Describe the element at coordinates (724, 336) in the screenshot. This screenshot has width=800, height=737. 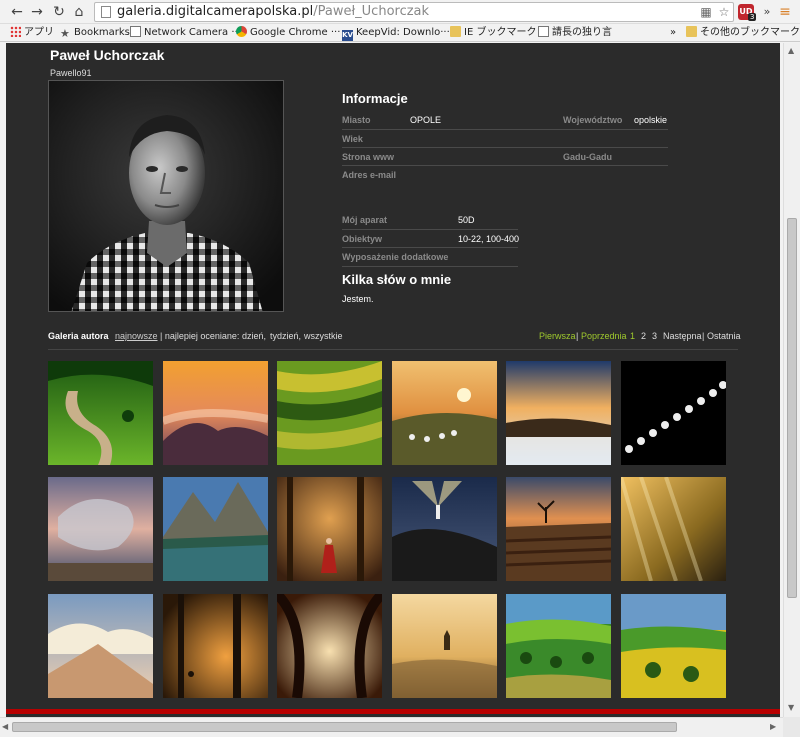
I see `page-last-link: Ostatnia` at that location.